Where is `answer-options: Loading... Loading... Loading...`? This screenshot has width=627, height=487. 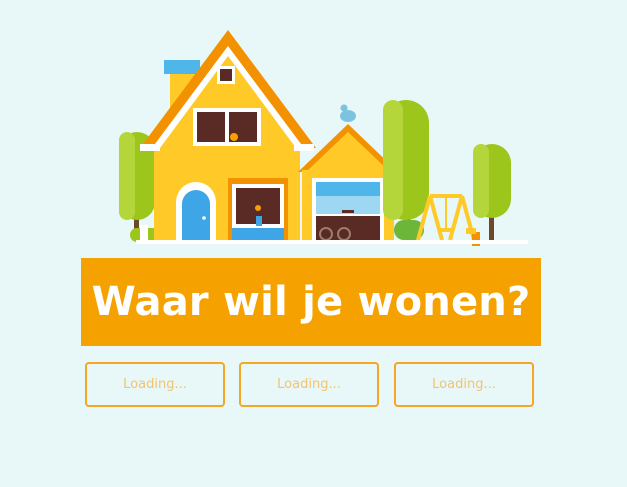 answer-options: Loading... Loading... Loading... is located at coordinates (312, 386).